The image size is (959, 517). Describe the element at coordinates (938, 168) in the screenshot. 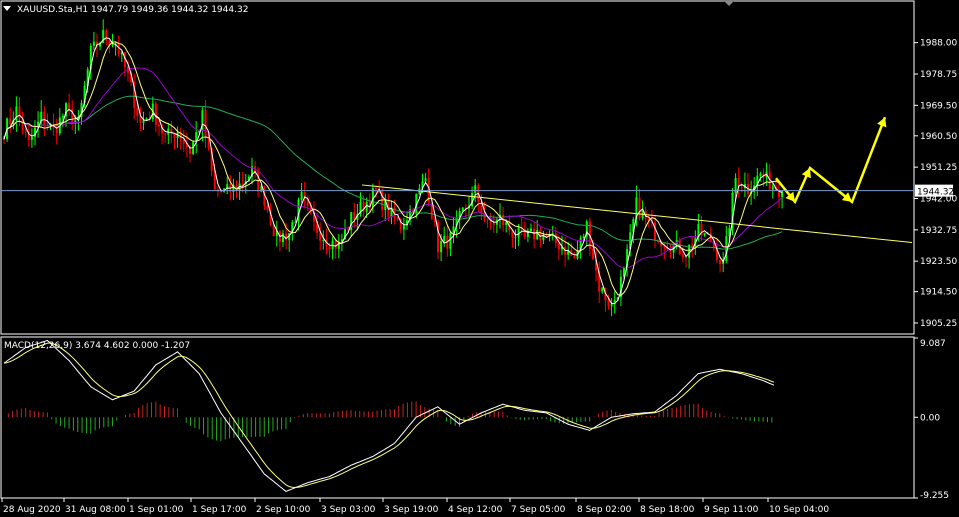

I see `y-tick-label: 1951.25` at that location.